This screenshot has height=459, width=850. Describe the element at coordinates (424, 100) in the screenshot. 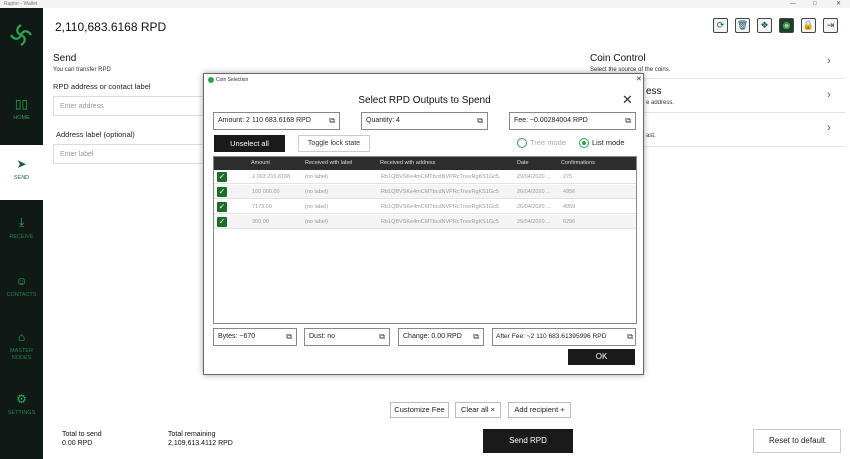

I see `dialog-heading: Select RPD Outputs to Spend` at that location.